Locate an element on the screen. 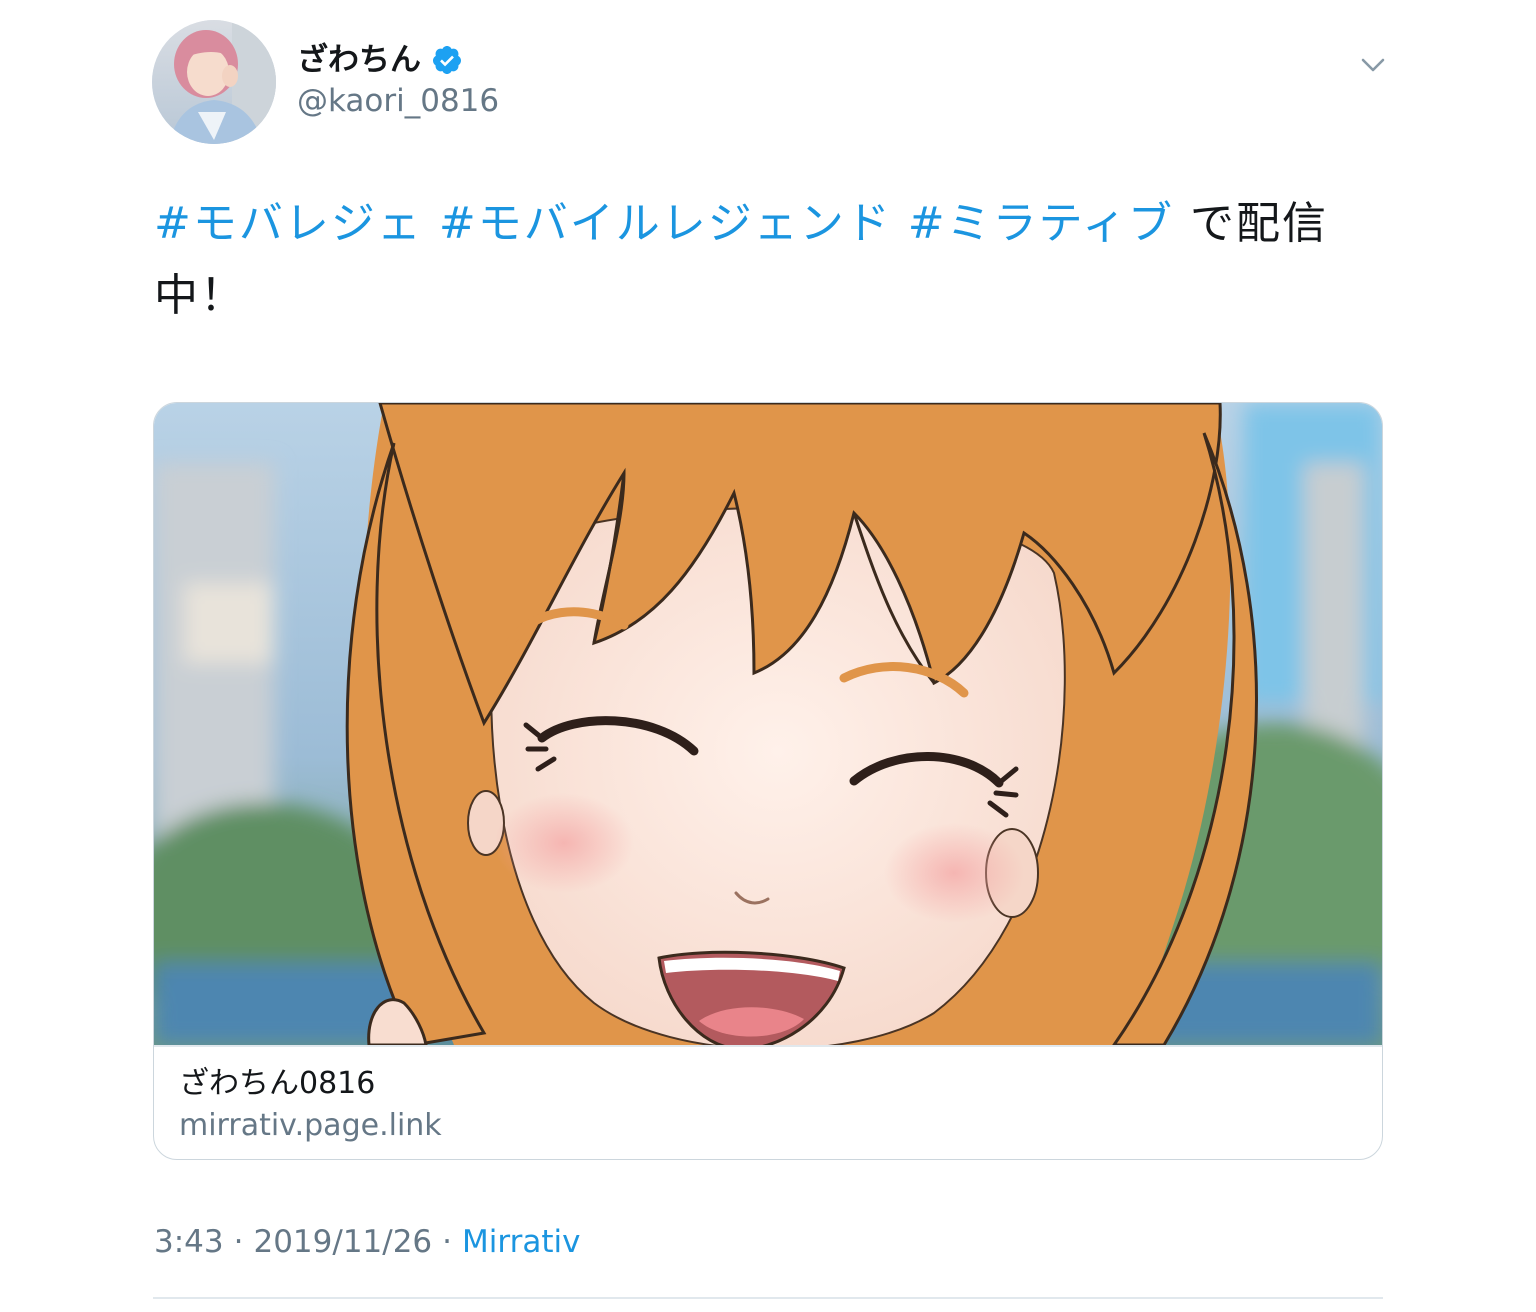  hashtag-link: #ミラティブ is located at coordinates (1041, 223).